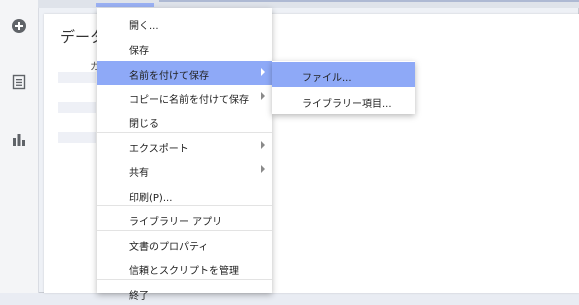  I want to click on left-toolbar, so click(19, 146).